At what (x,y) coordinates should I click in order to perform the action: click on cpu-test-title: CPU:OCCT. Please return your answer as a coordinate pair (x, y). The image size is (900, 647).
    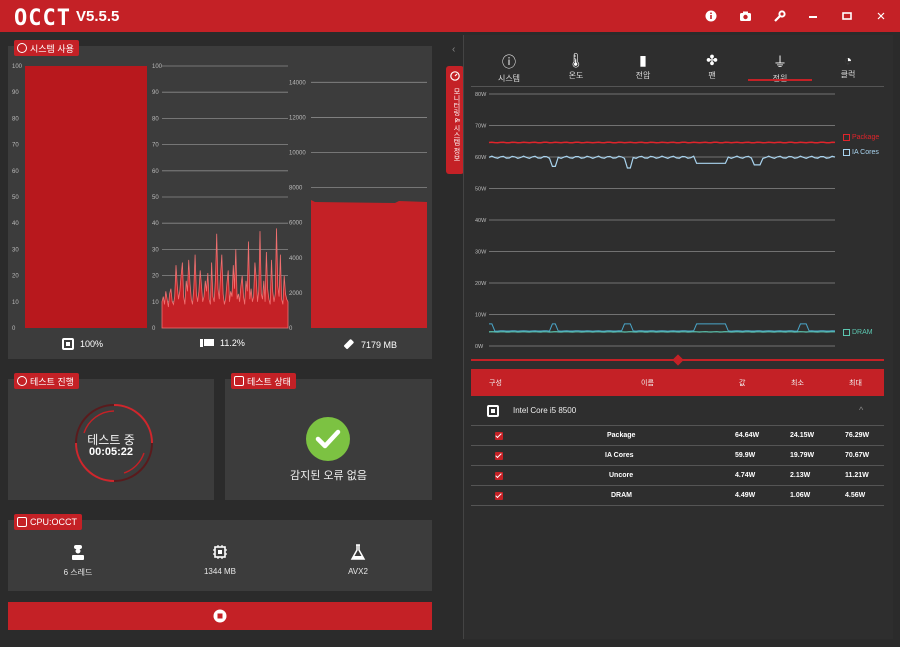
    Looking at the image, I should click on (53, 522).